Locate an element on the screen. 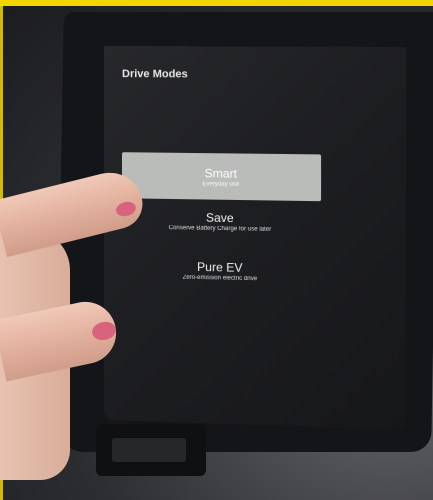 Image resolution: width=433 pixels, height=500 pixels. display-mount is located at coordinates (151, 450).